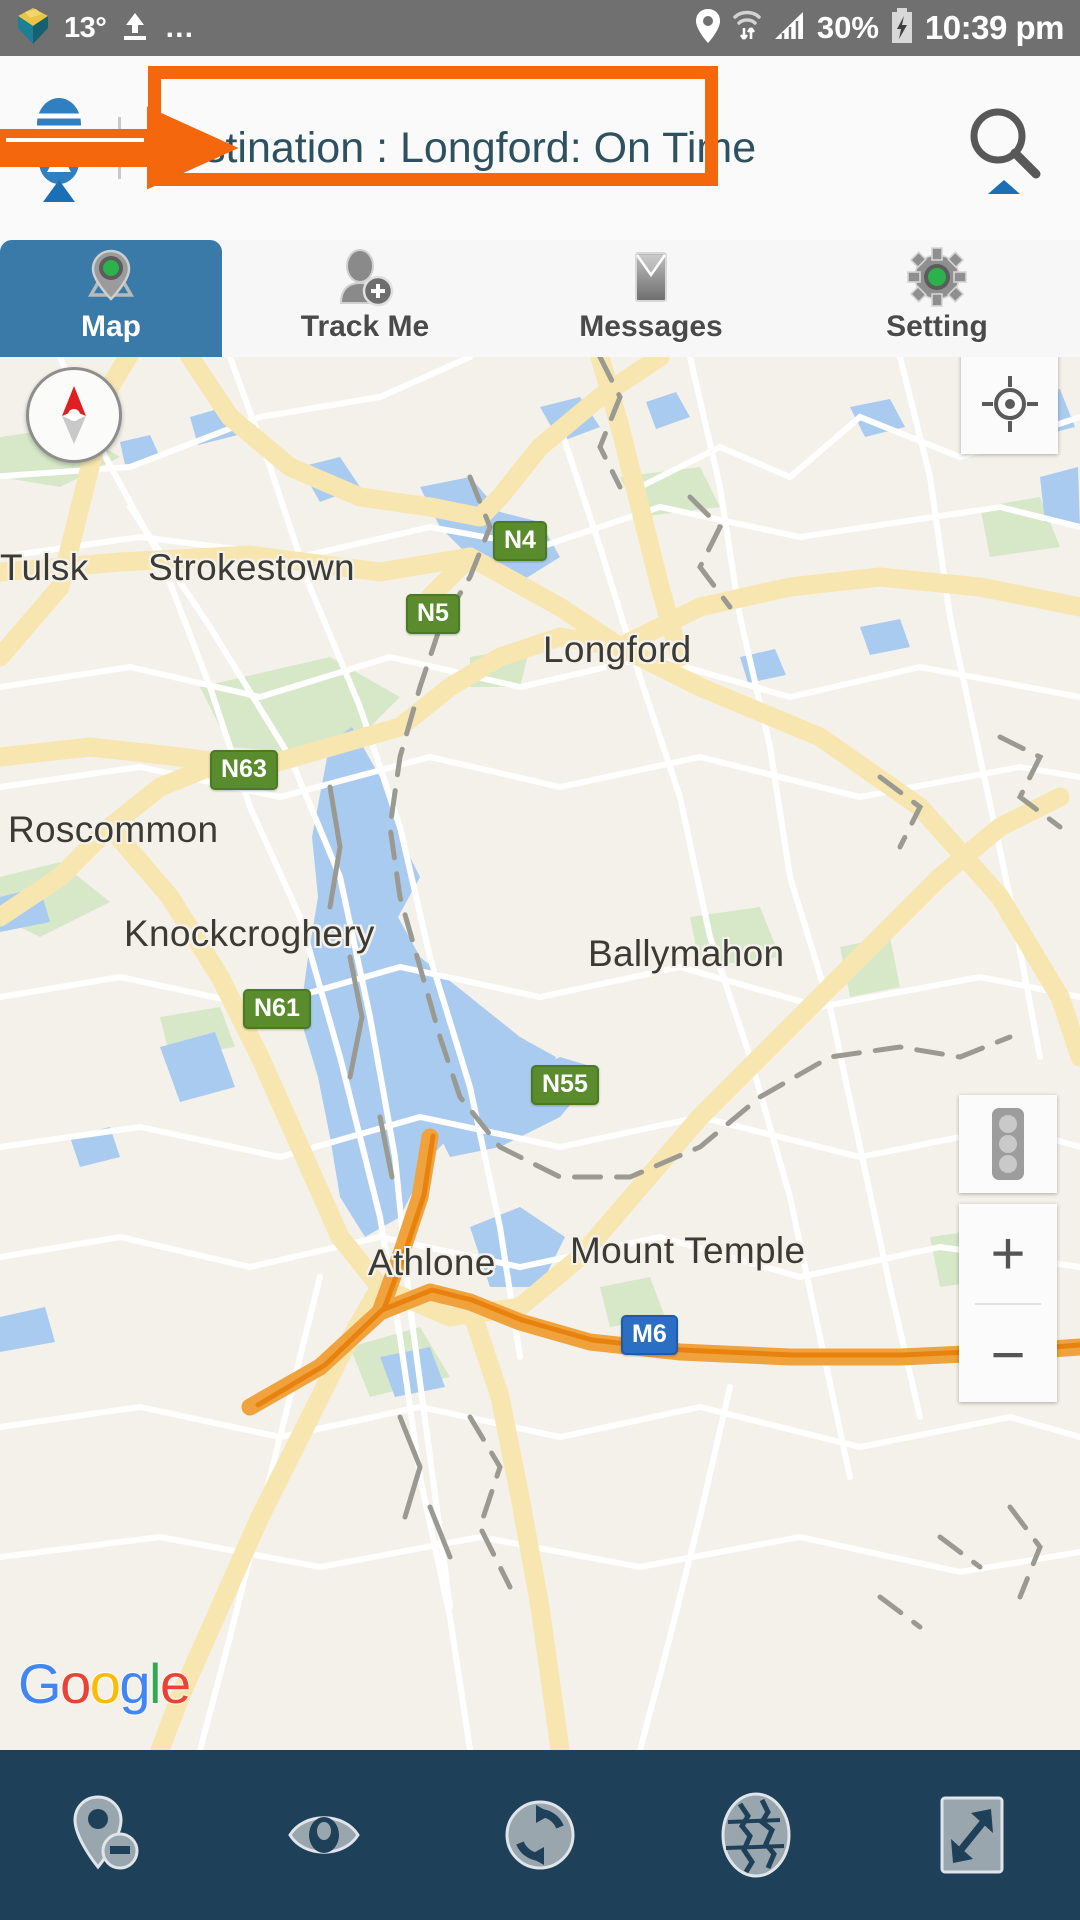  I want to click on person-add-icon, so click(365, 278).